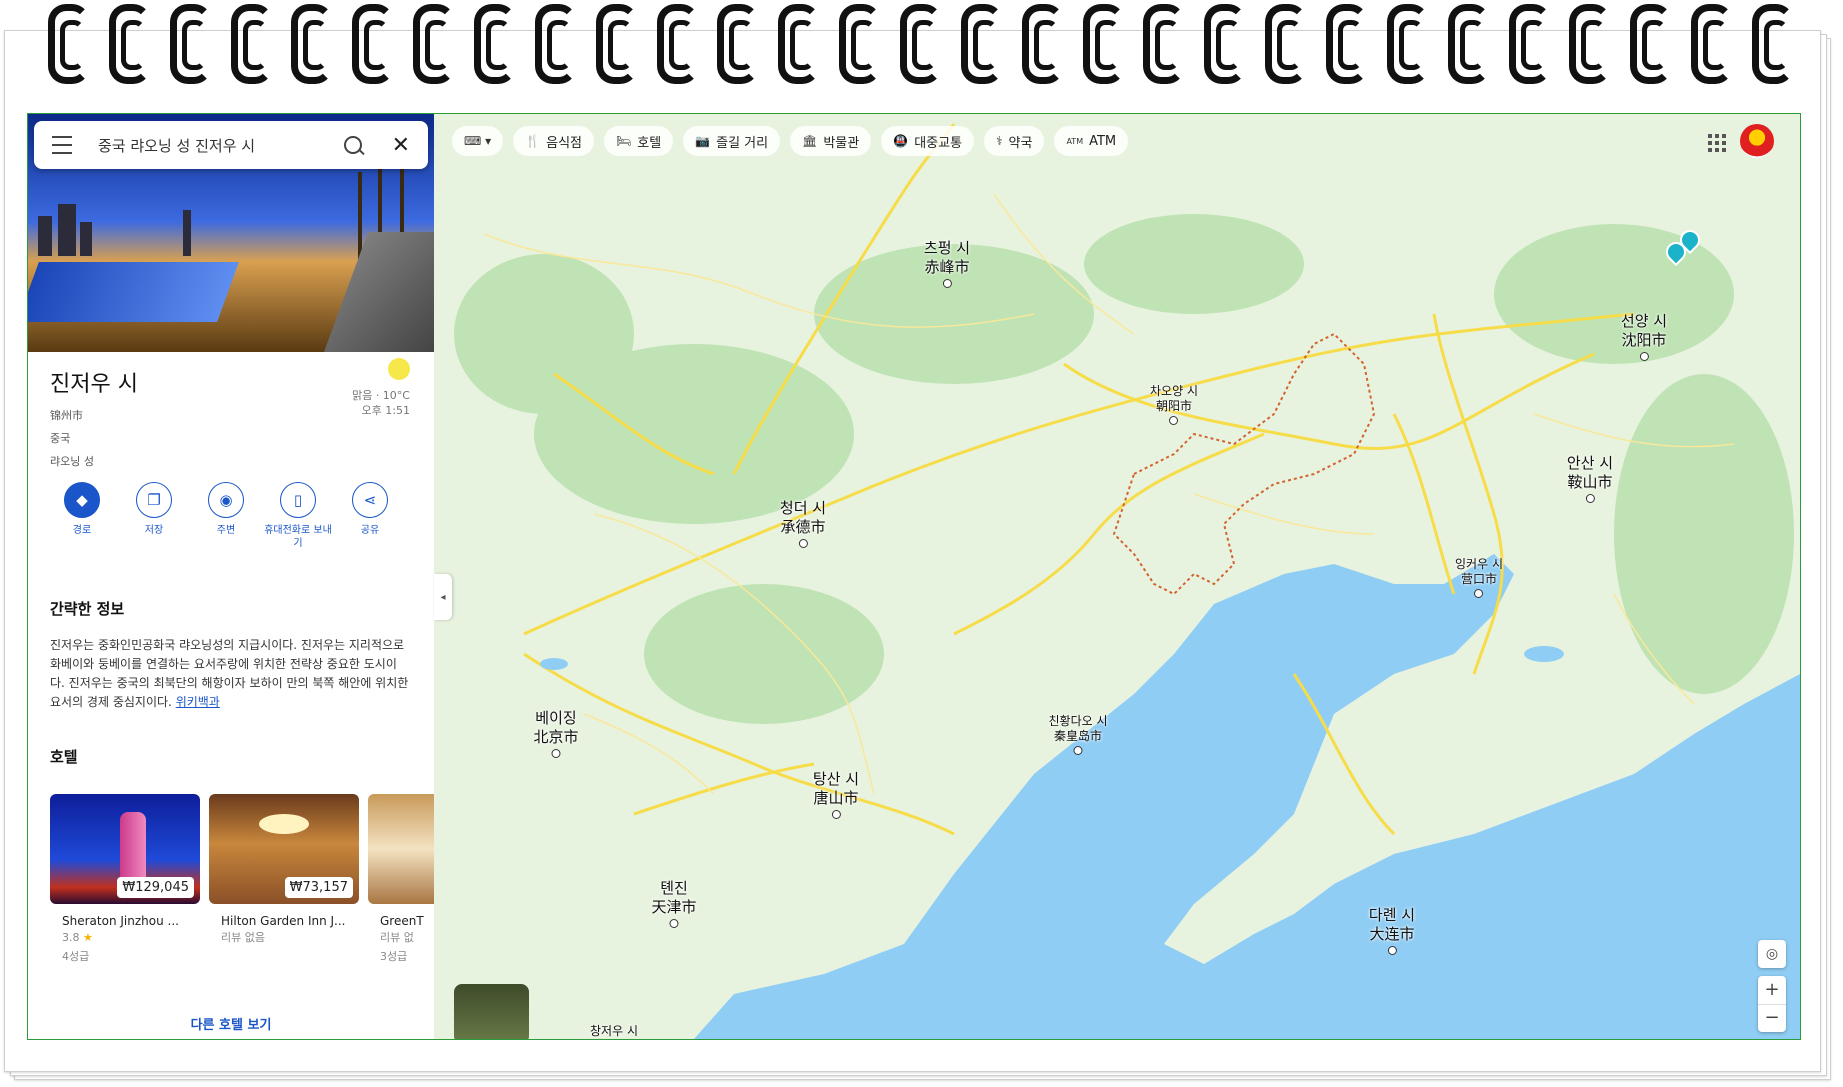 Image resolution: width=1843 pixels, height=1087 pixels. What do you see at coordinates (443, 597) in the screenshot?
I see `collapse-panel-button: ◂` at bounding box center [443, 597].